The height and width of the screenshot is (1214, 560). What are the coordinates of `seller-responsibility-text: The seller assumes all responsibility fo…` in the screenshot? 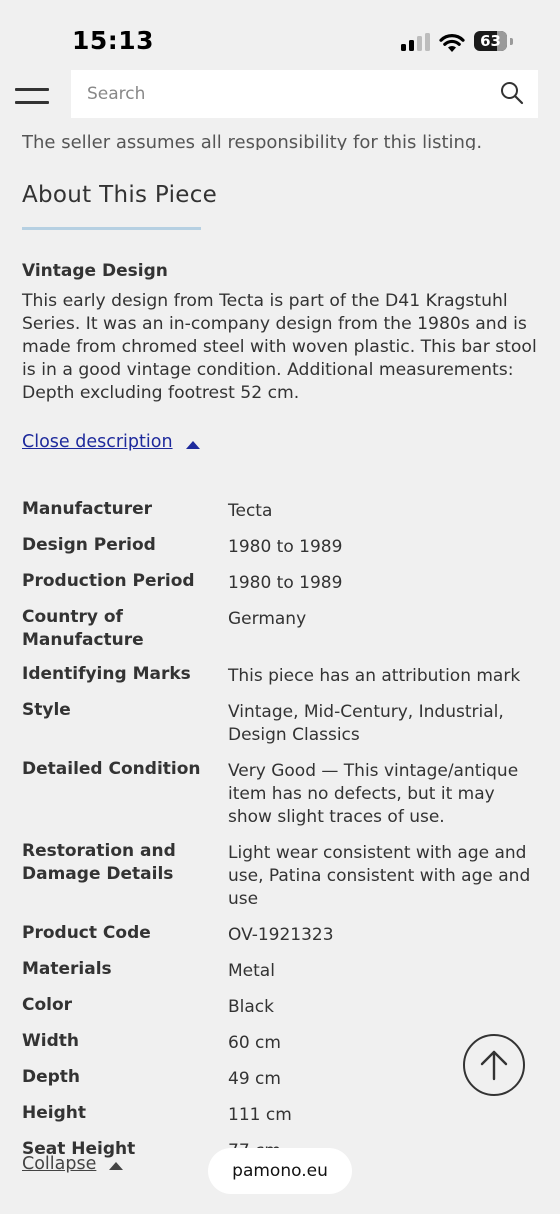 It's located at (252, 141).